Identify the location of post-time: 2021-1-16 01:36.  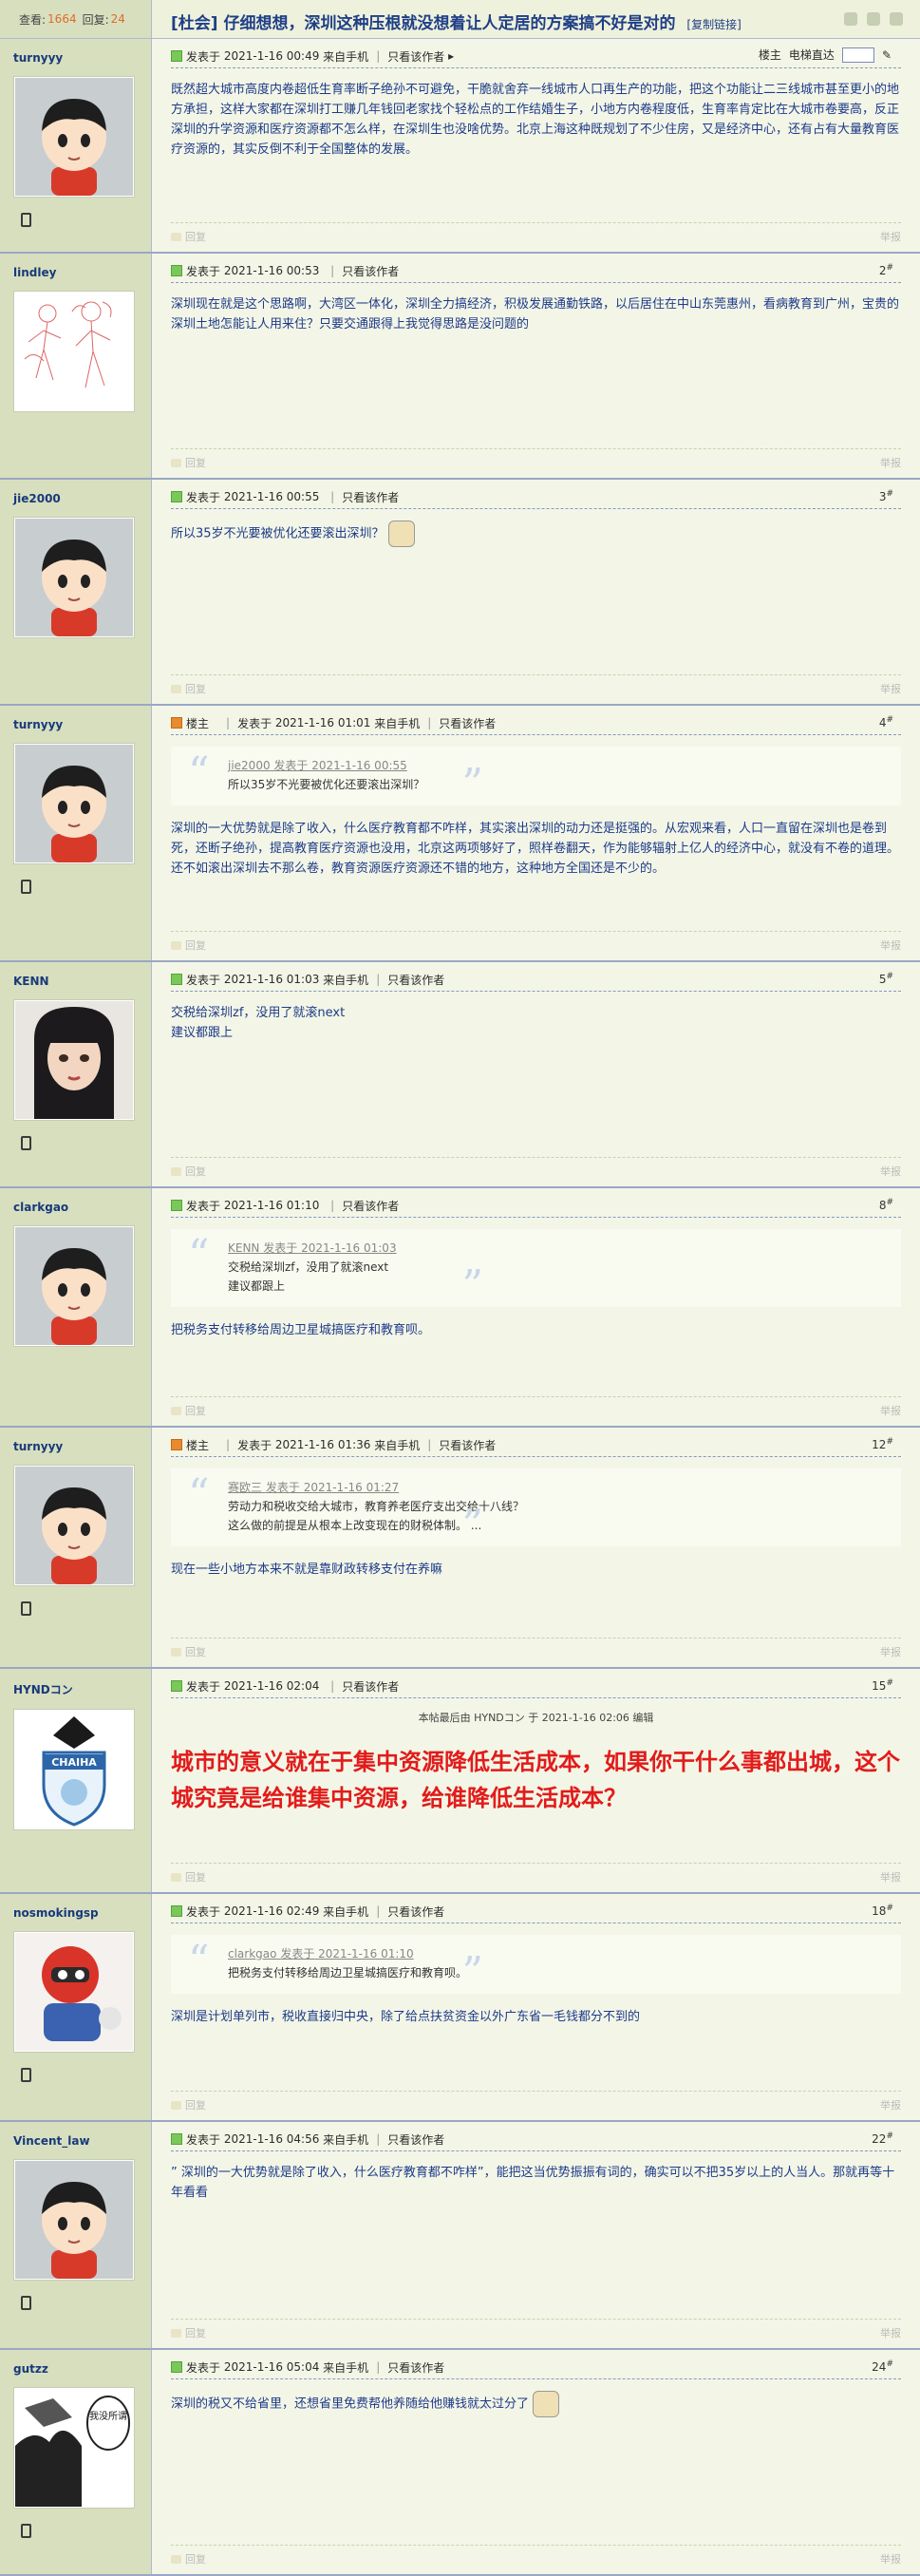
(323, 1444).